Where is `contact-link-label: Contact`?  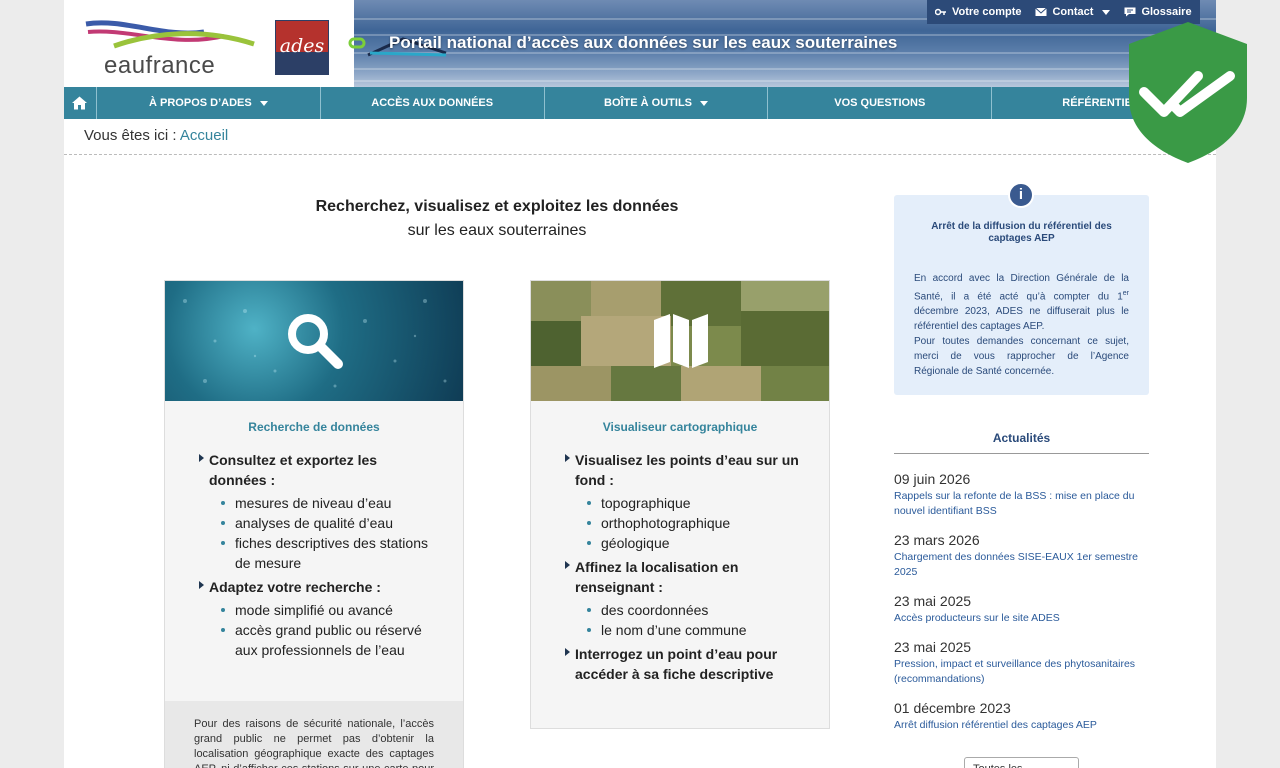 contact-link-label: Contact is located at coordinates (1073, 12).